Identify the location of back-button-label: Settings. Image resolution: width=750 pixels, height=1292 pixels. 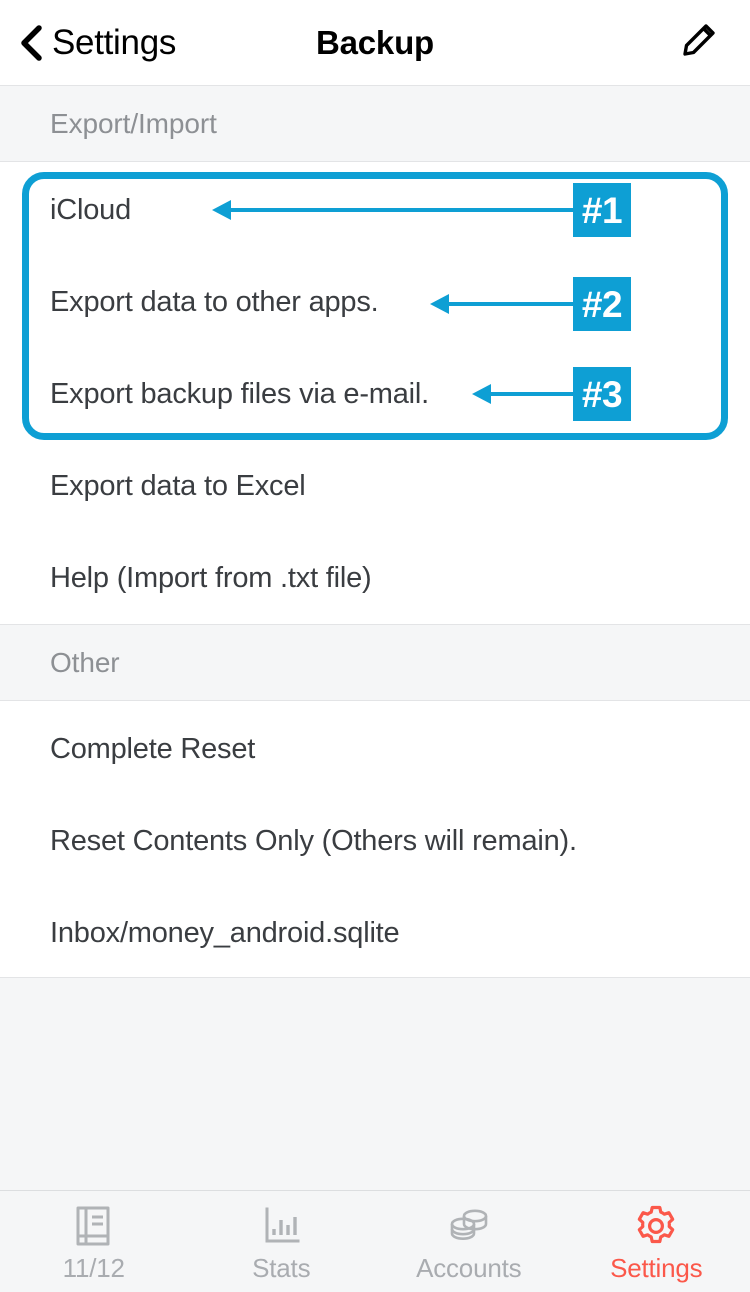
(114, 42).